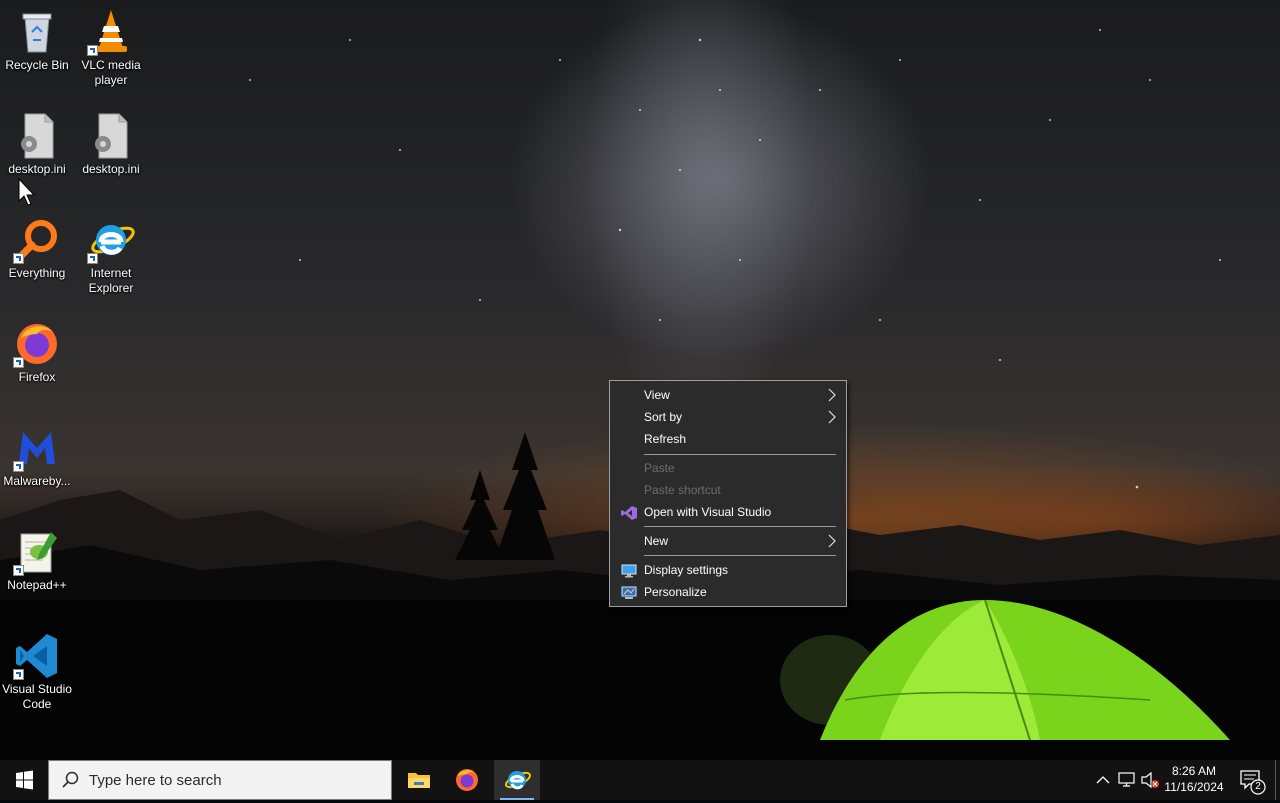 The image size is (1280, 803). Describe the element at coordinates (111, 72) in the screenshot. I see `desktop-icon-label: VLC media player` at that location.